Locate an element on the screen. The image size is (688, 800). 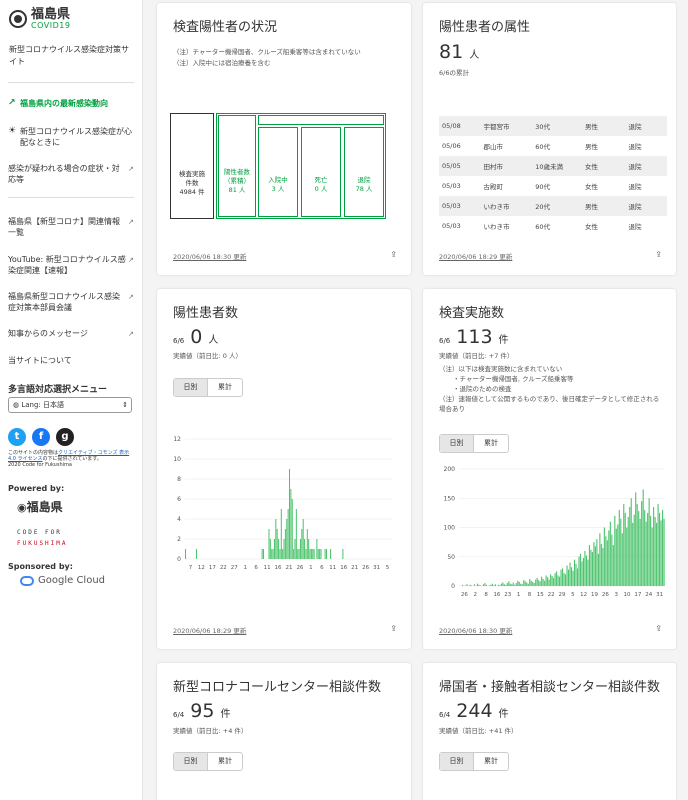
updated-time: 2020/06/06 18:29 更新 is located at coordinates (475, 256).